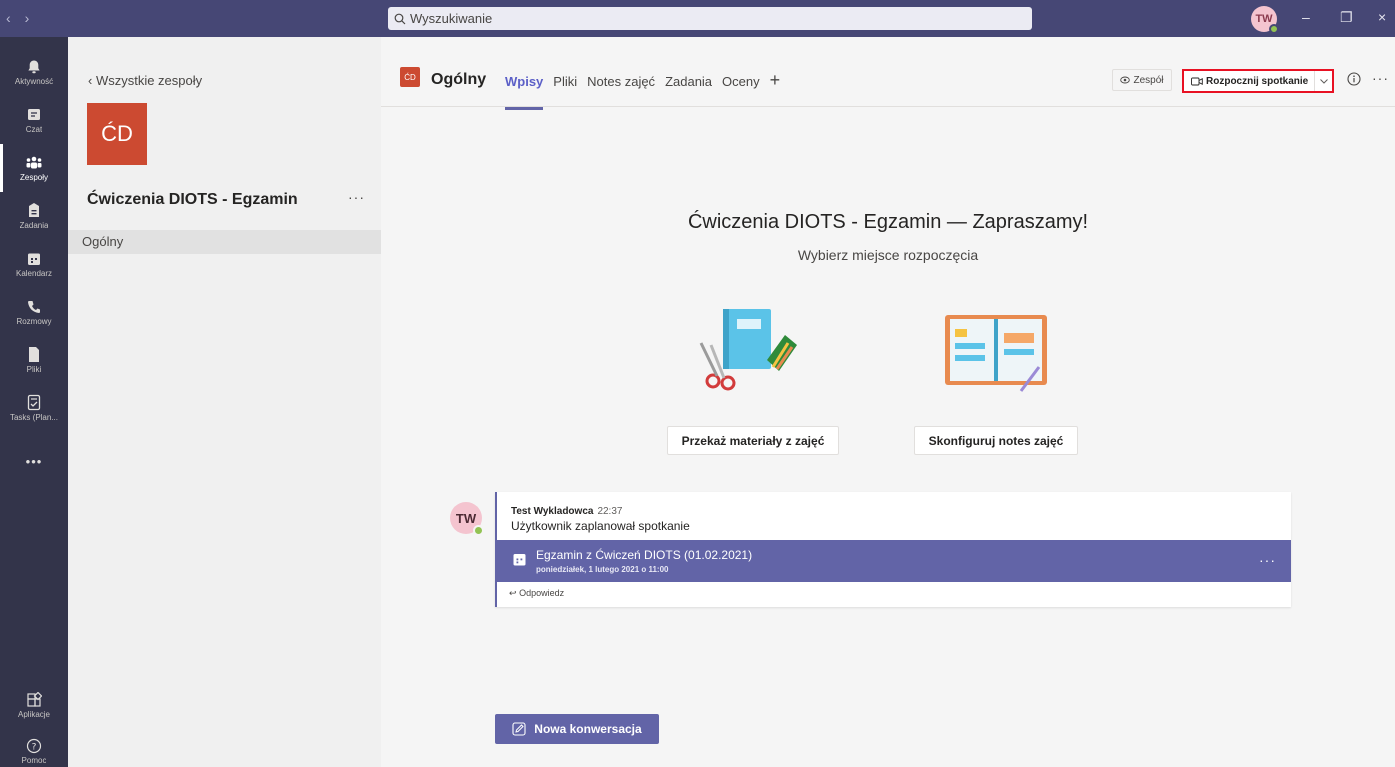  Describe the element at coordinates (34, 225) in the screenshot. I see `rail-label: Zadania` at that location.